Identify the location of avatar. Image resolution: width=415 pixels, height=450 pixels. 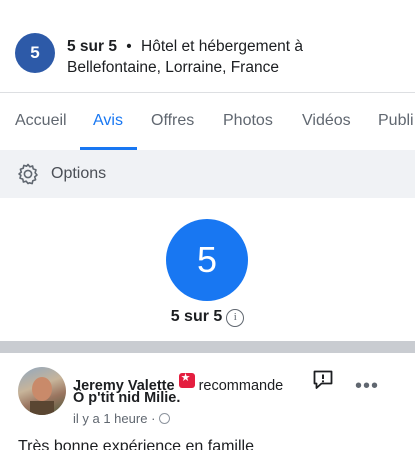
(42, 391).